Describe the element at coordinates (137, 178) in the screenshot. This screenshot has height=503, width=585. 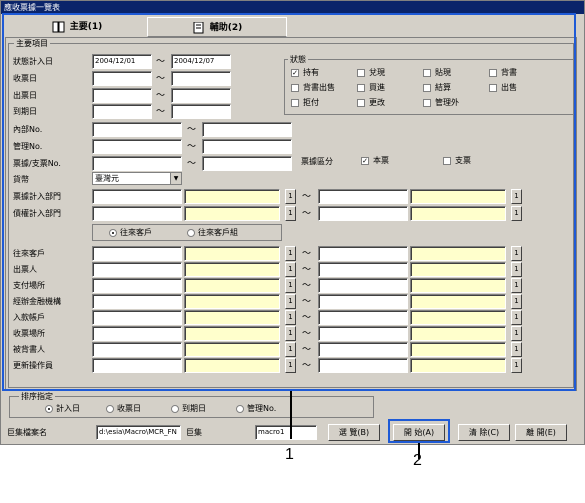
I see `currency-select: 臺灣元 ▼` at that location.